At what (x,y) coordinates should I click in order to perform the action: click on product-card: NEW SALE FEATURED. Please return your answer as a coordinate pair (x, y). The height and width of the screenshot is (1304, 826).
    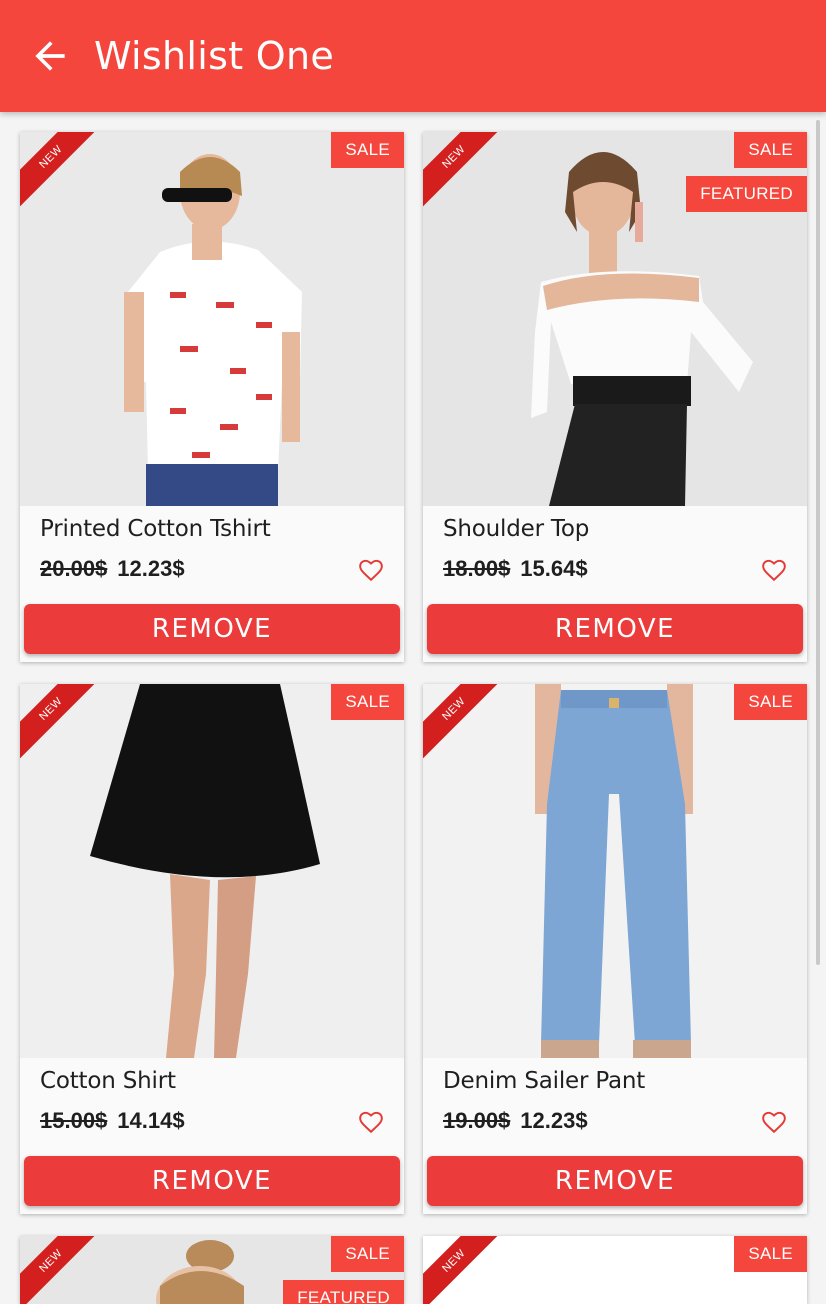
    Looking at the image, I should click on (212, 1270).